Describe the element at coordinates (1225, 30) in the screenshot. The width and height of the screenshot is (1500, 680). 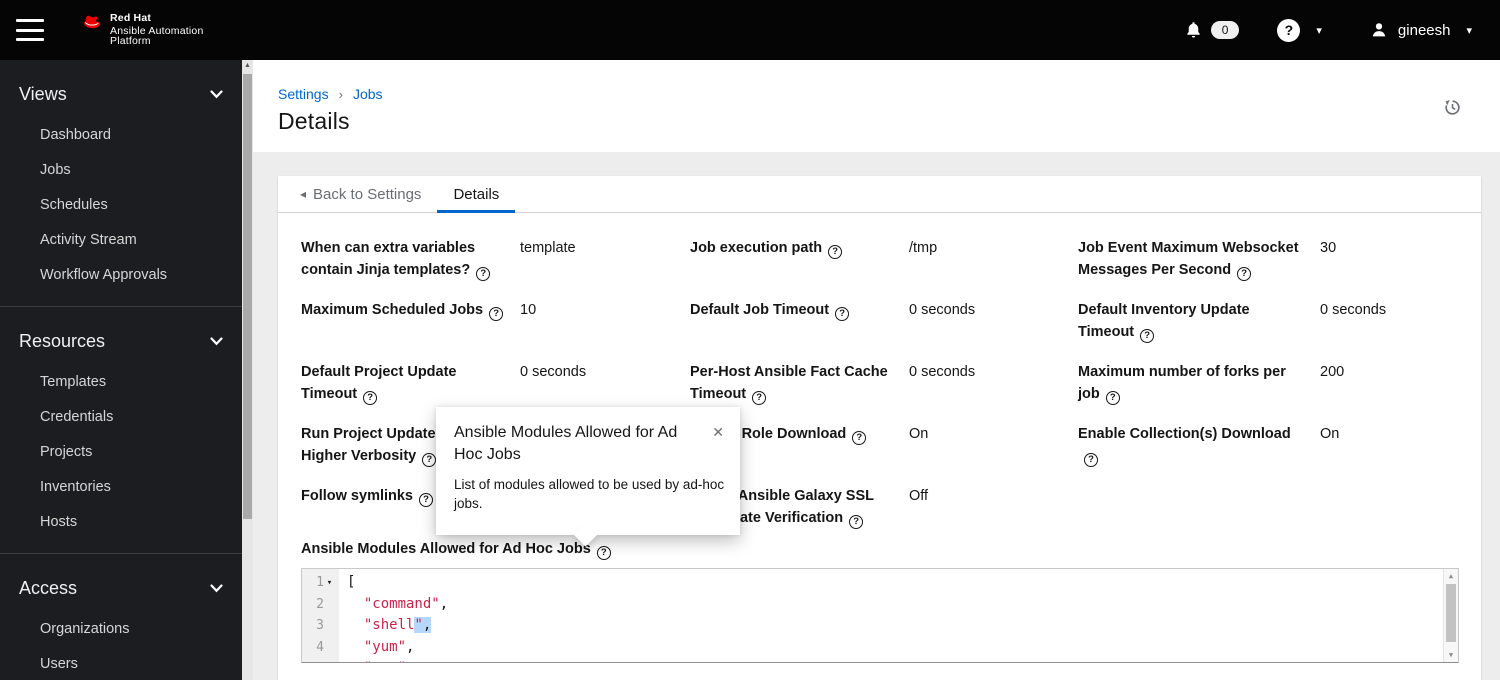
I see `notification-count-badge: 0` at that location.